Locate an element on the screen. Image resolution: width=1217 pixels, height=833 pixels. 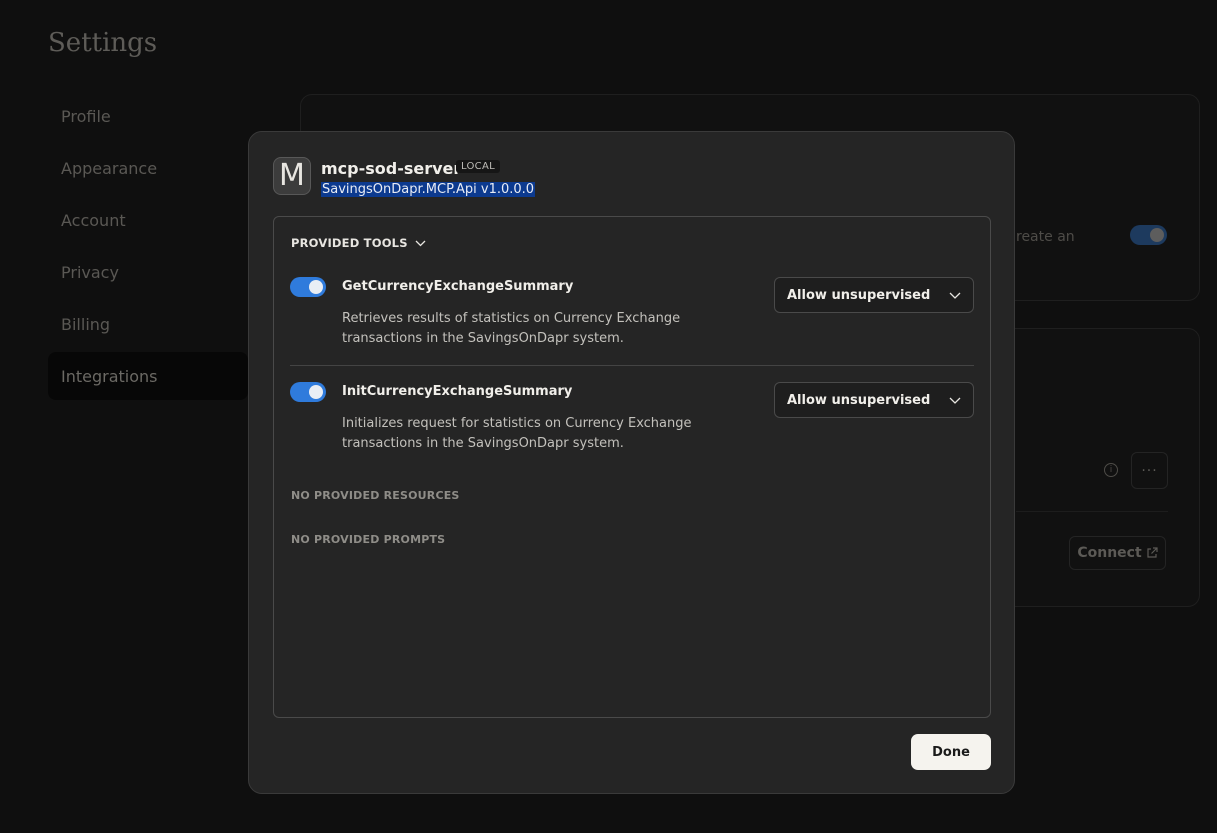
background-toggle is located at coordinates (1148, 235).